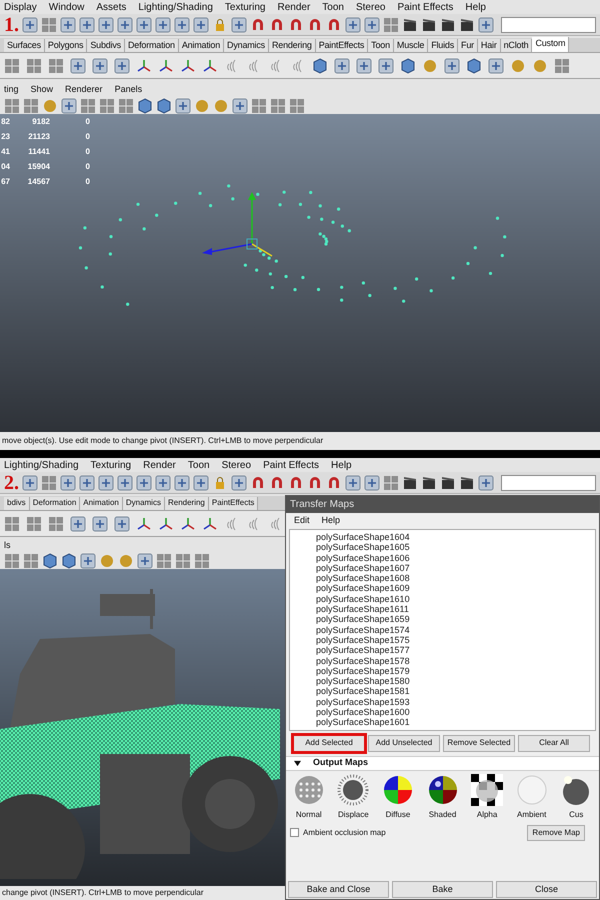 The width and height of the screenshot is (600, 900). What do you see at coordinates (111, 7) in the screenshot?
I see `menu-item: Assets` at bounding box center [111, 7].